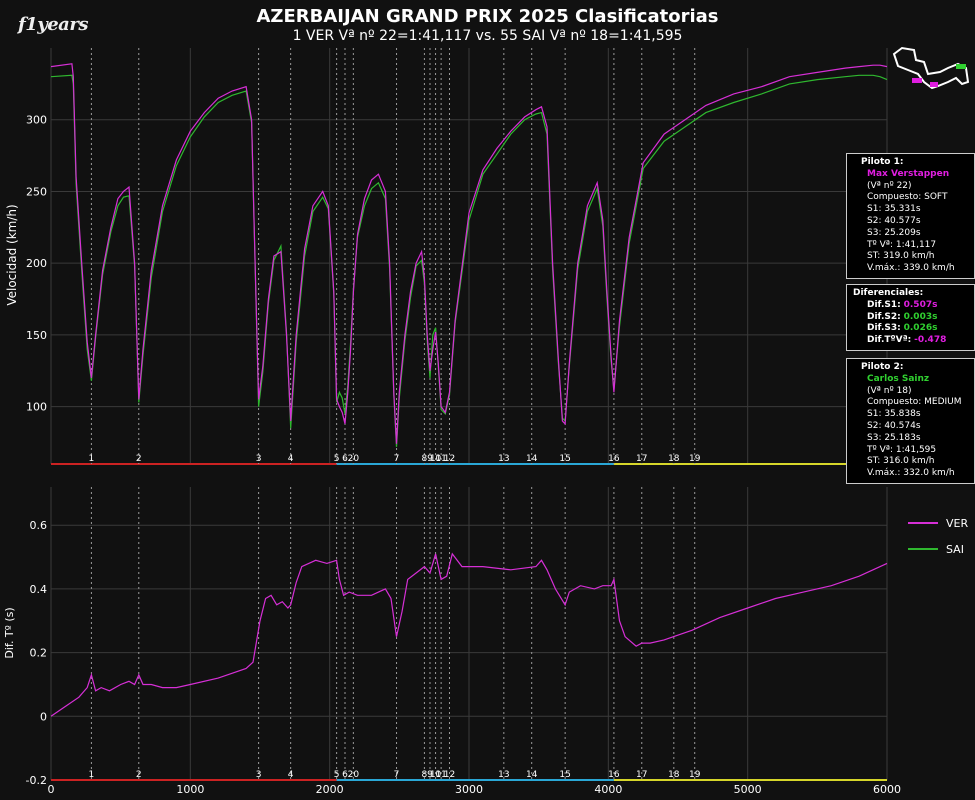  What do you see at coordinates (36, 263) in the screenshot?
I see `speed-y-tick-label: 200` at bounding box center [36, 263].